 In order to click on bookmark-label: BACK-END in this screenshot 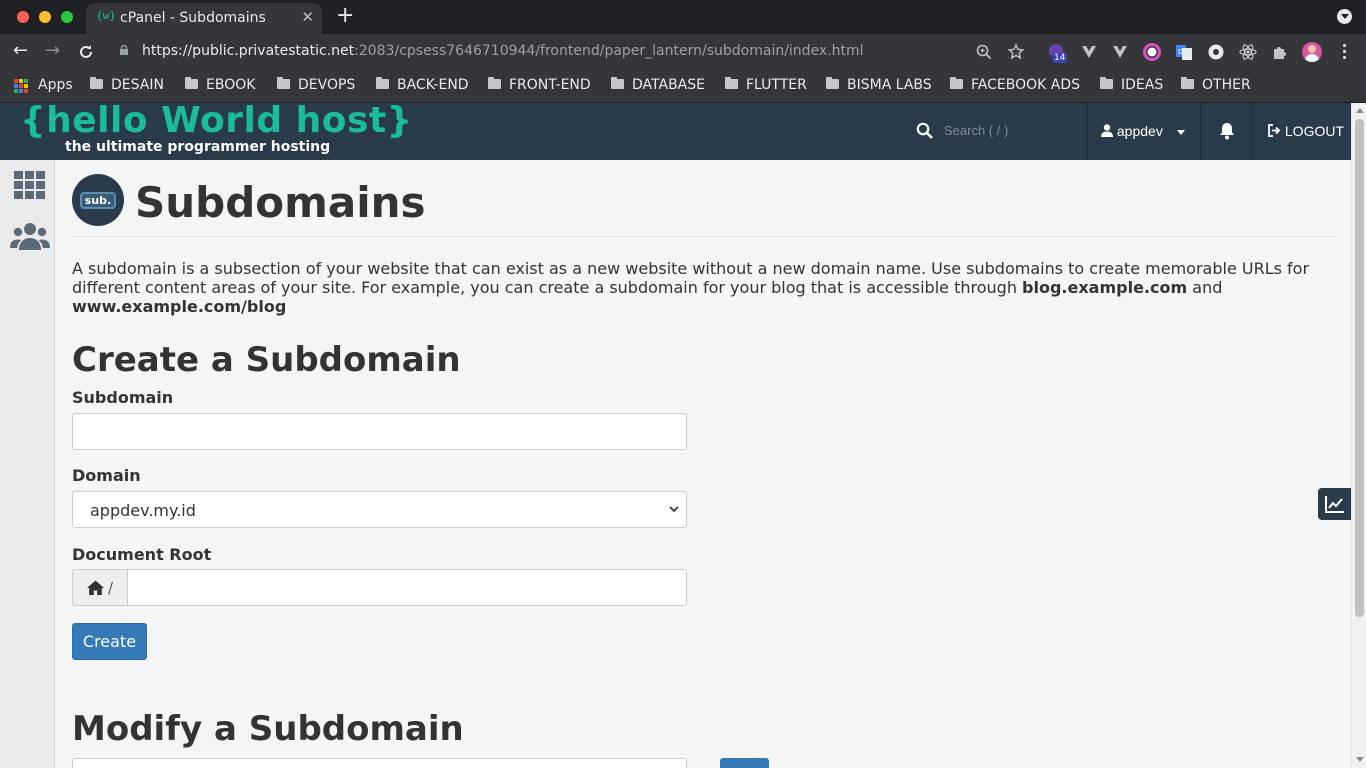, I will do `click(433, 85)`.